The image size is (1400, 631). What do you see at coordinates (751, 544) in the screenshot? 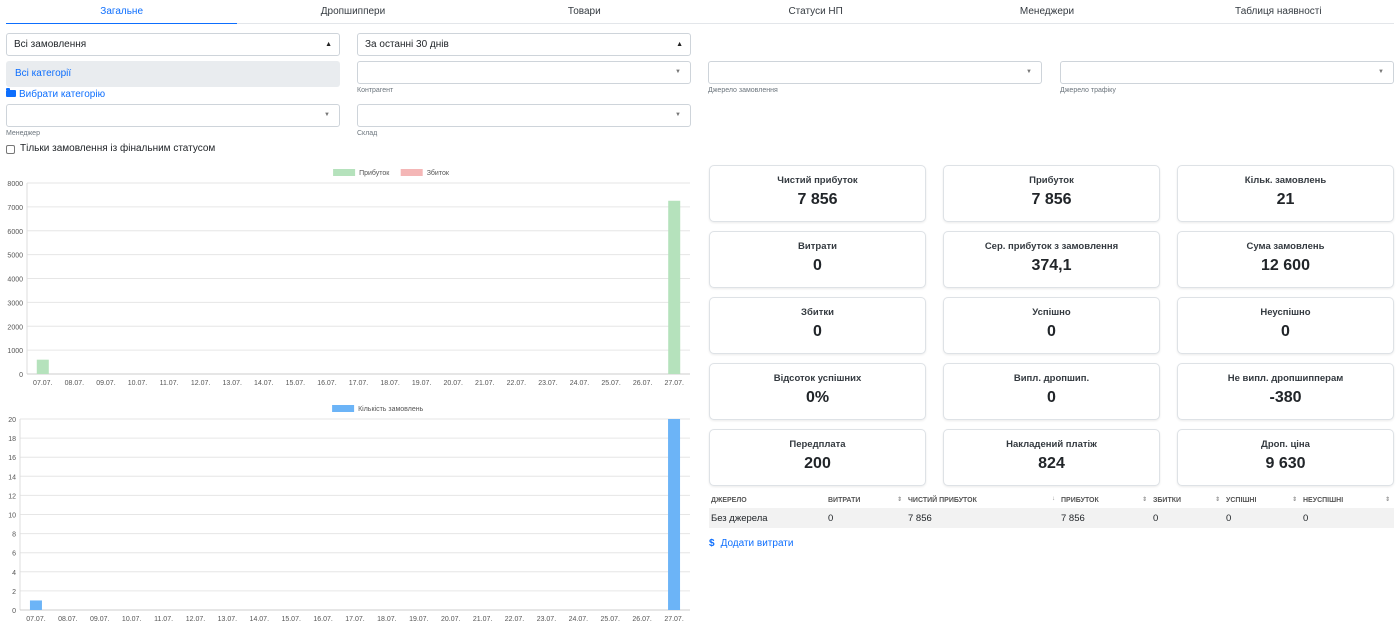
I see `add-expenses-link: $ Додати витрати` at bounding box center [751, 544].